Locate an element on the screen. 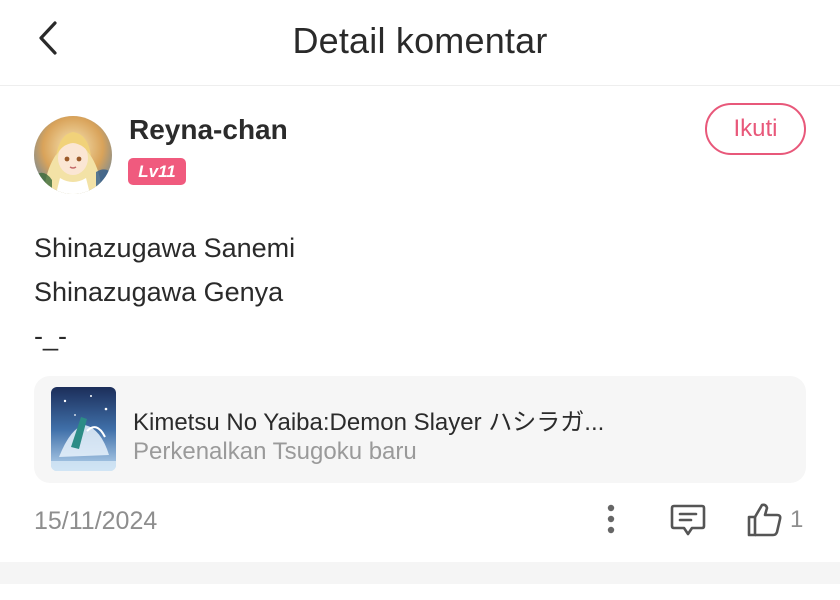 This screenshot has width=840, height=600. thumbs-up-icon is located at coordinates (764, 520).